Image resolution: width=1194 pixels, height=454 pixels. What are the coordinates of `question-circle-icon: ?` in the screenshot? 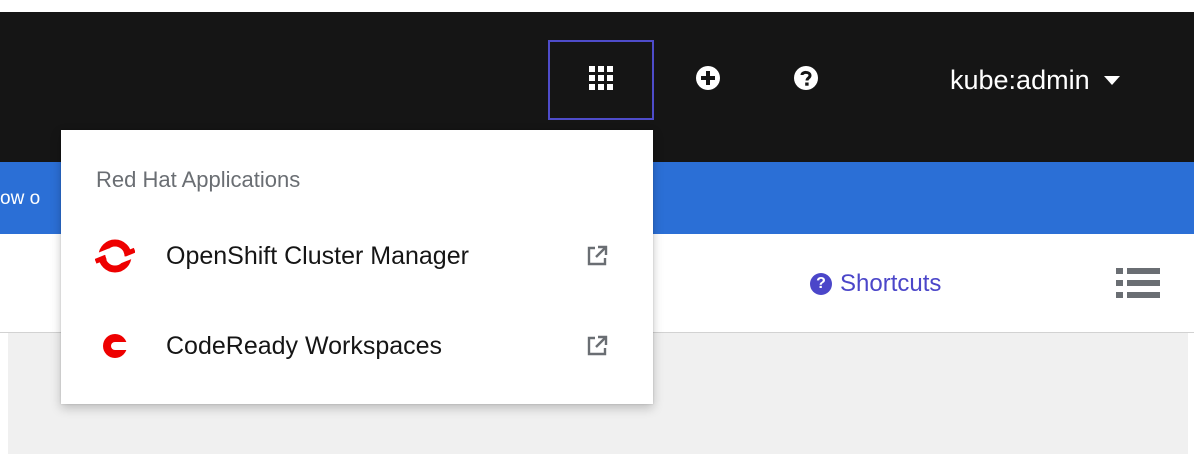 It's located at (821, 284).